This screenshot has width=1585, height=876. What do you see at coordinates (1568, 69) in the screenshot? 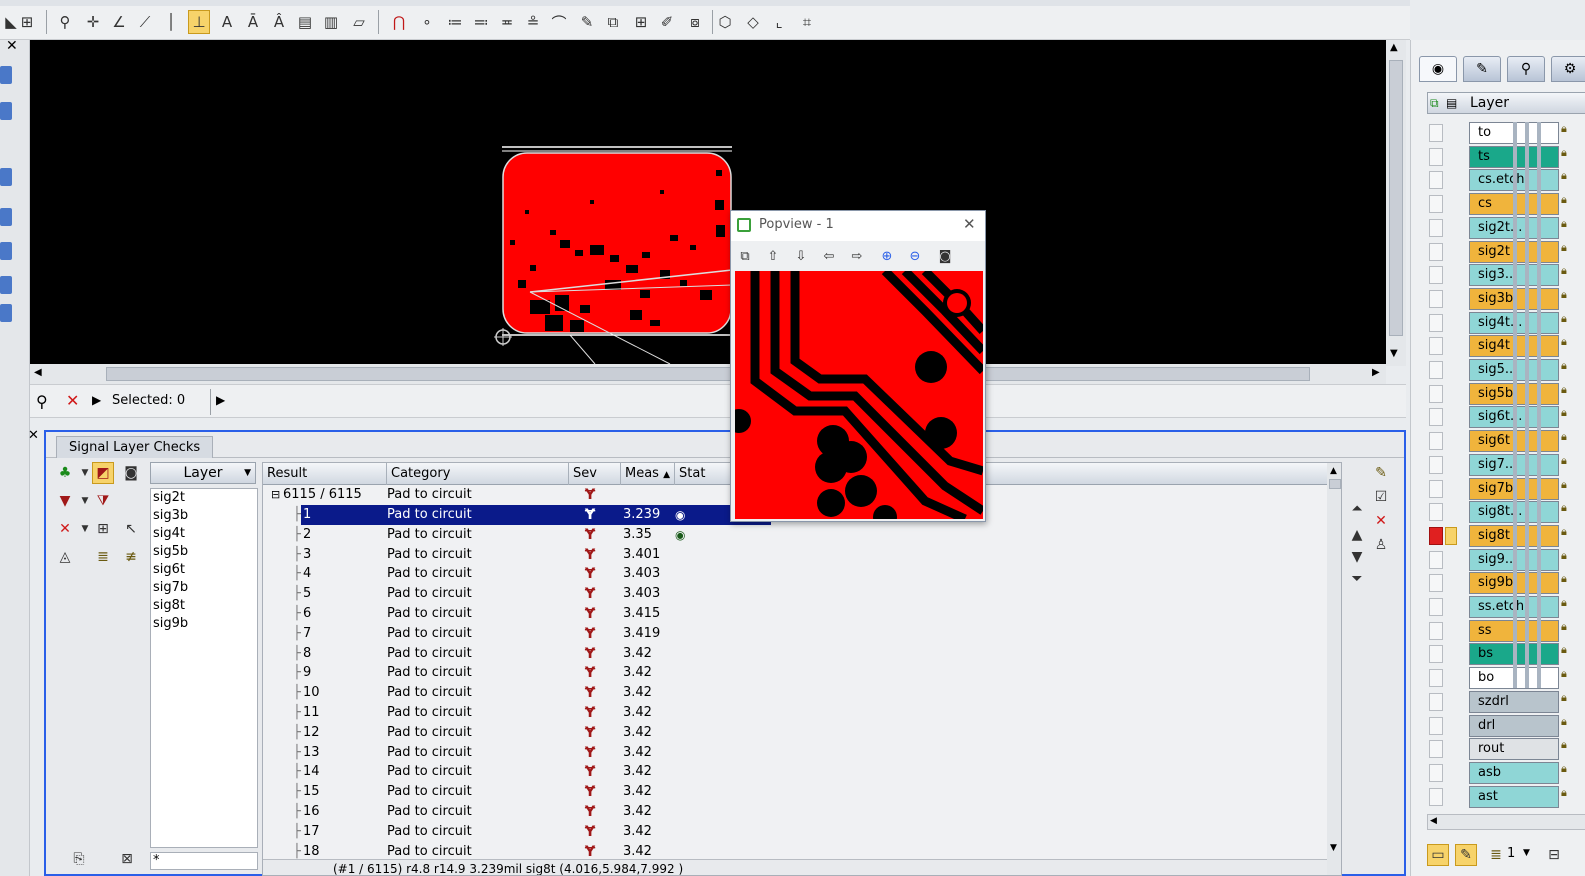
I see `more-tab-icon: ⚙` at bounding box center [1568, 69].